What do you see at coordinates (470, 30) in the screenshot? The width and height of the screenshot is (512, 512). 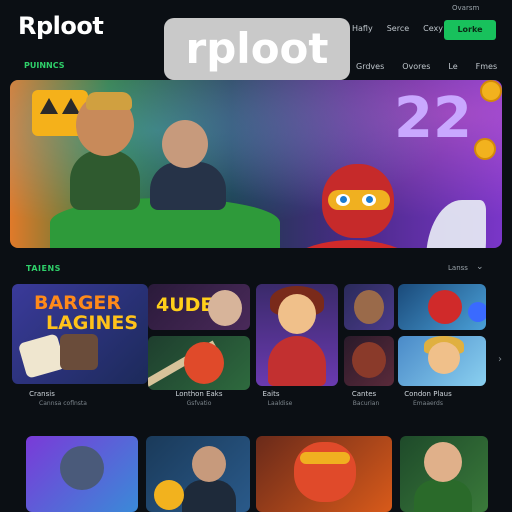 I see `cta-button: Lorke` at bounding box center [470, 30].